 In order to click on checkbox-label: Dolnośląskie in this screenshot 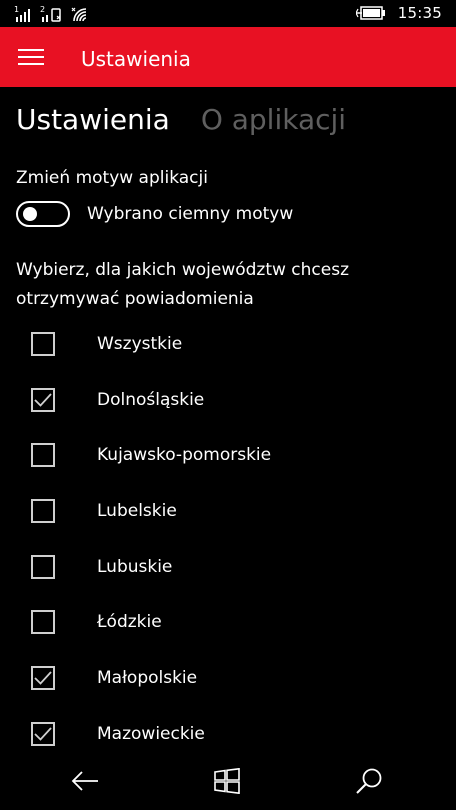, I will do `click(151, 399)`.